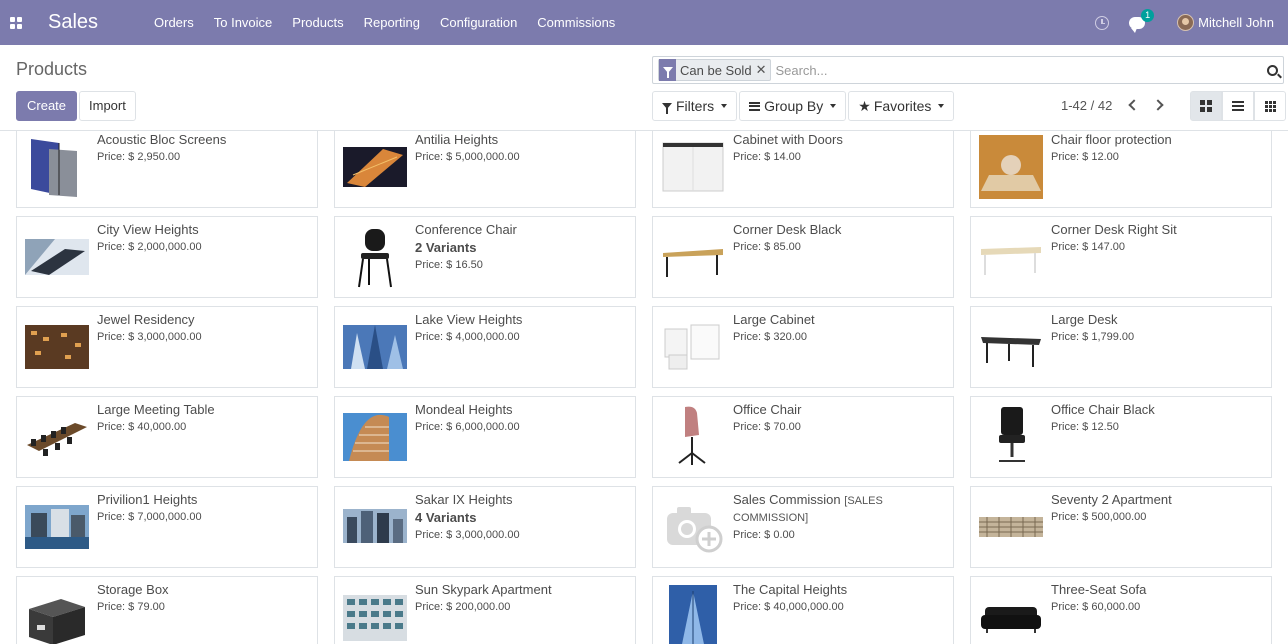 The image size is (1288, 644). I want to click on pager-value: 1-42 / 42, so click(1086, 105).